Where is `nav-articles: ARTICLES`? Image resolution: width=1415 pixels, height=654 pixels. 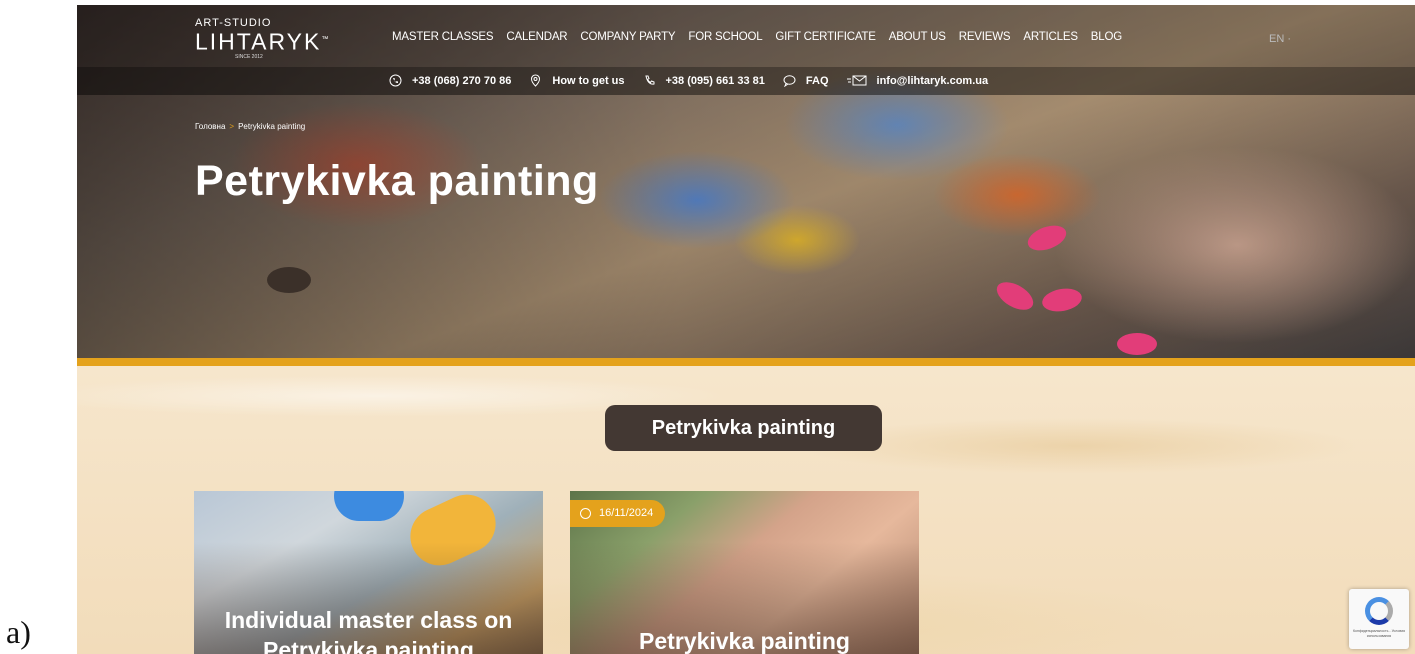 nav-articles: ARTICLES is located at coordinates (1050, 37).